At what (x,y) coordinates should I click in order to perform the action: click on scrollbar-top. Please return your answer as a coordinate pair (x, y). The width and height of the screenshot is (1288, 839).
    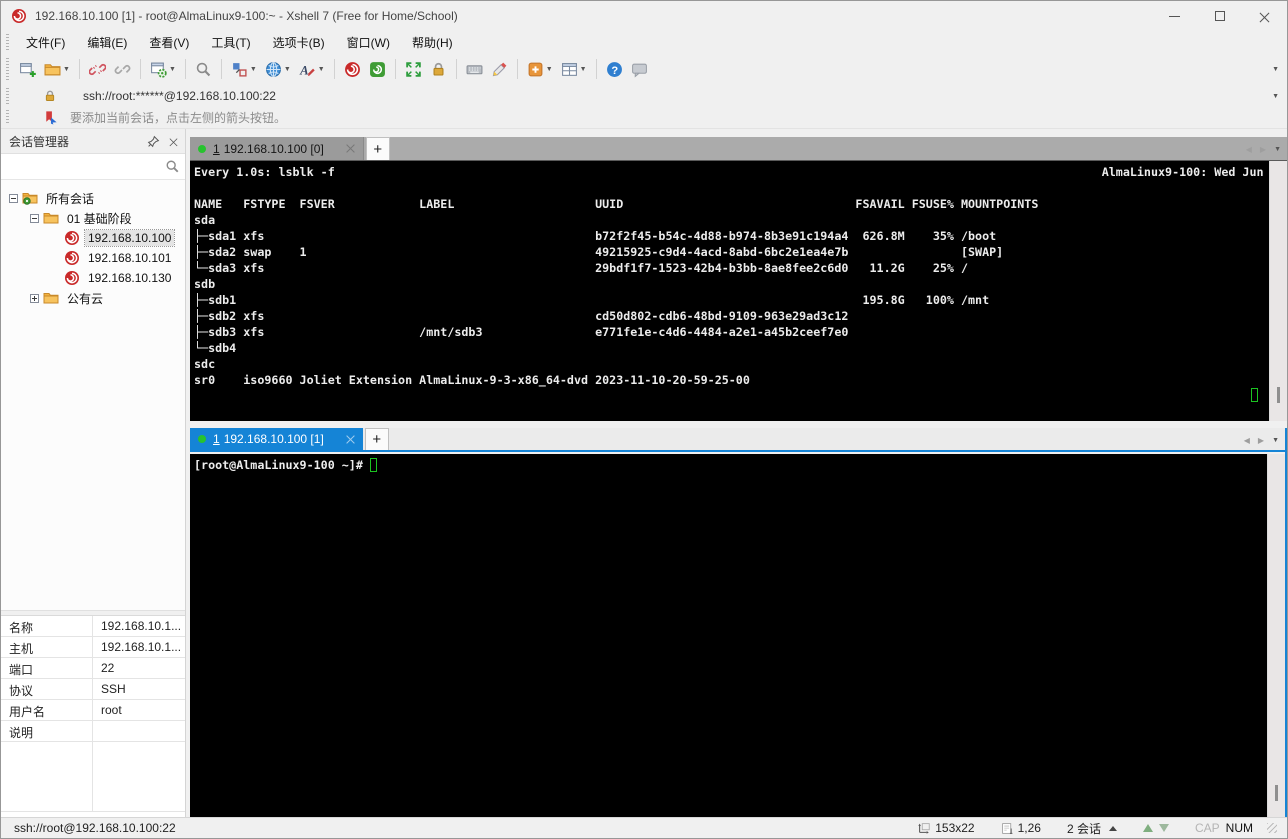
    Looking at the image, I should click on (1278, 291).